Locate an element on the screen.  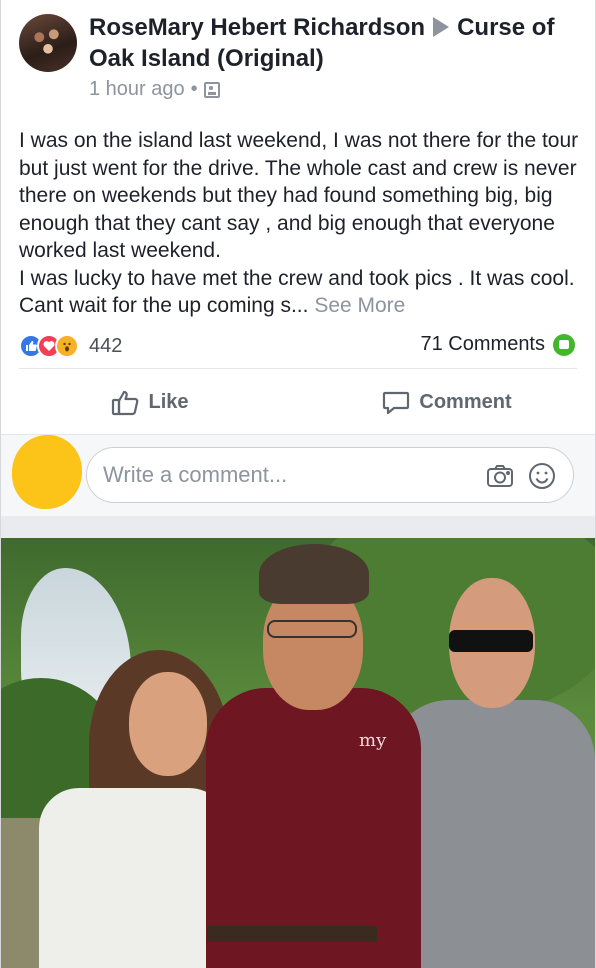
comment-button: Comment is located at coordinates (446, 402).